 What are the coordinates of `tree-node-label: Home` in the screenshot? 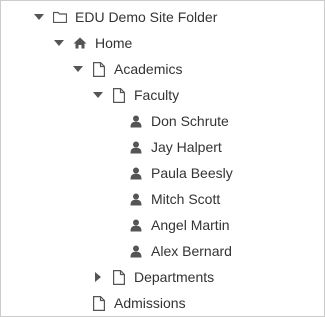 It's located at (114, 43).